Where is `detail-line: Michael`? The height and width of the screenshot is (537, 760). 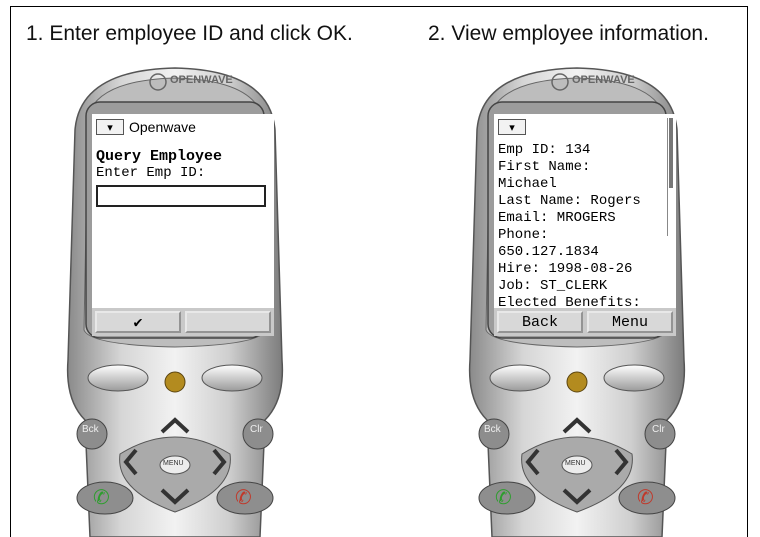 detail-line: Michael is located at coordinates (527, 184).